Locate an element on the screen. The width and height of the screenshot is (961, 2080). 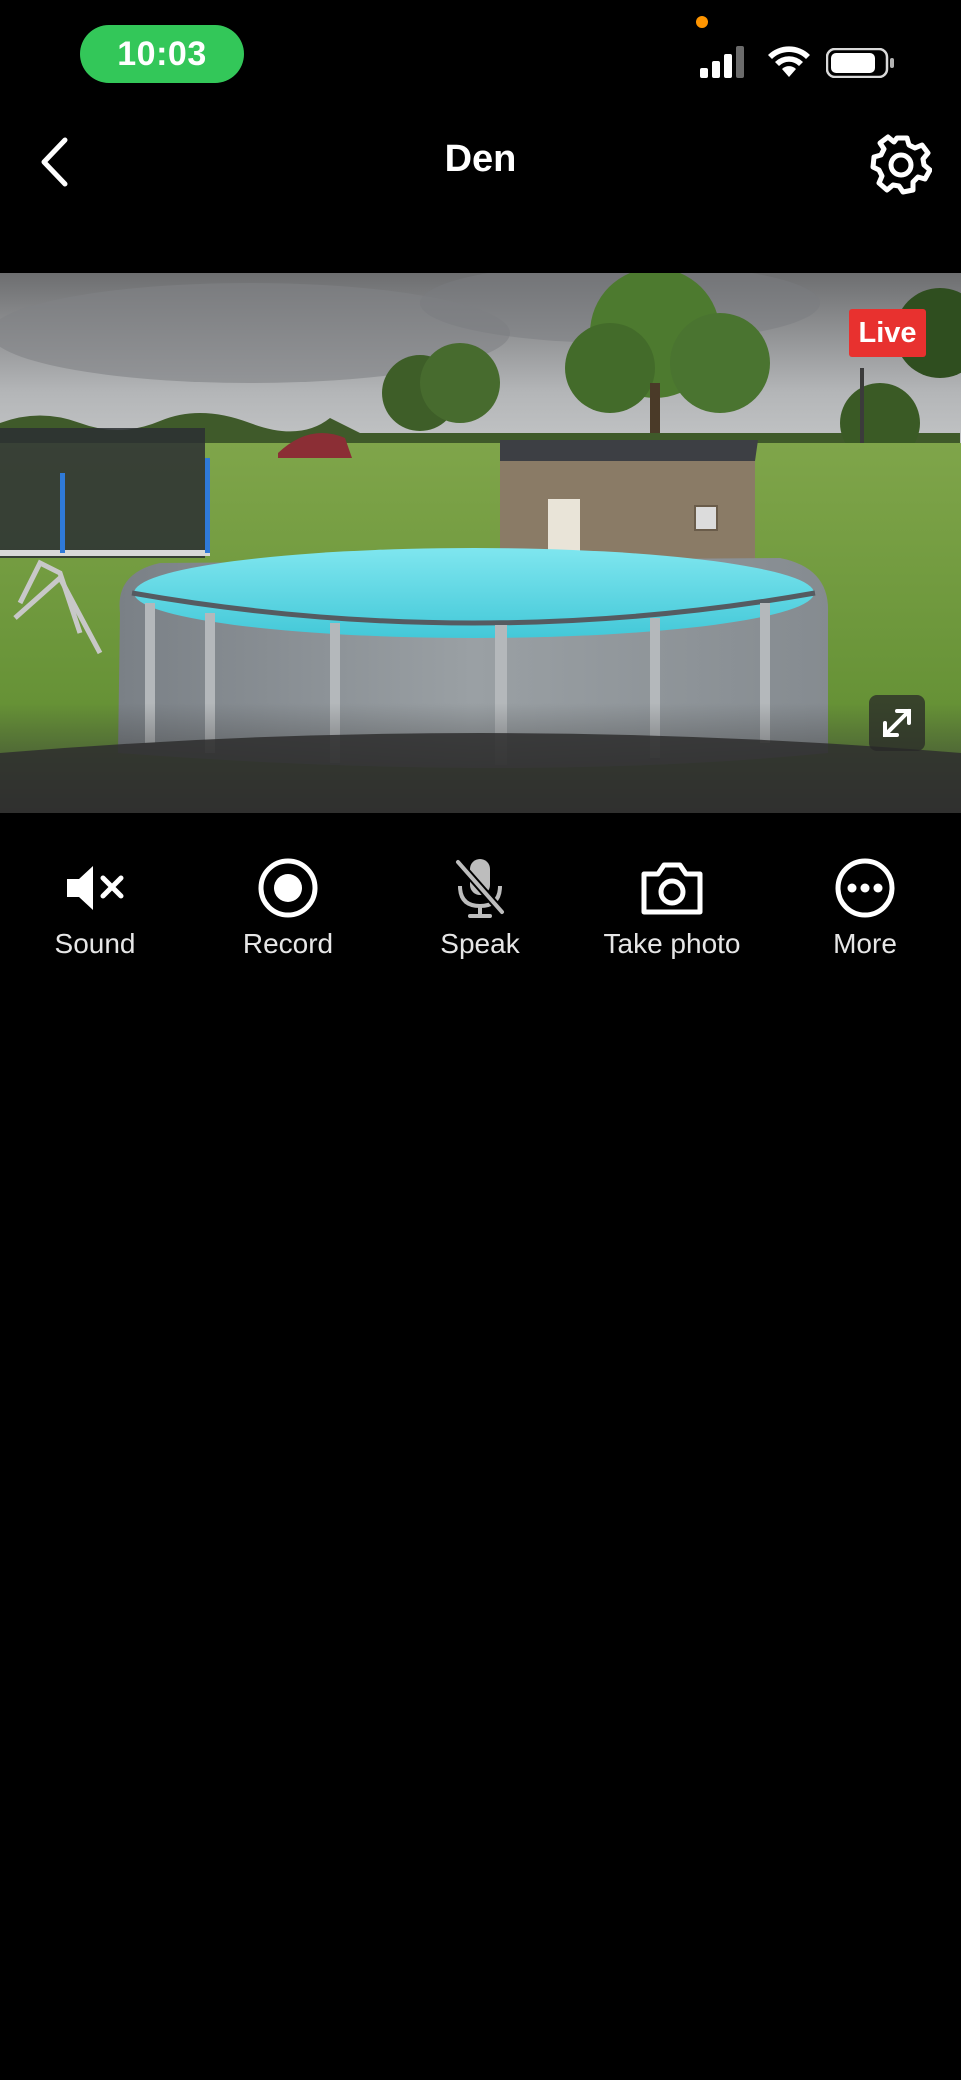
expand-icon is located at coordinates (897, 723).